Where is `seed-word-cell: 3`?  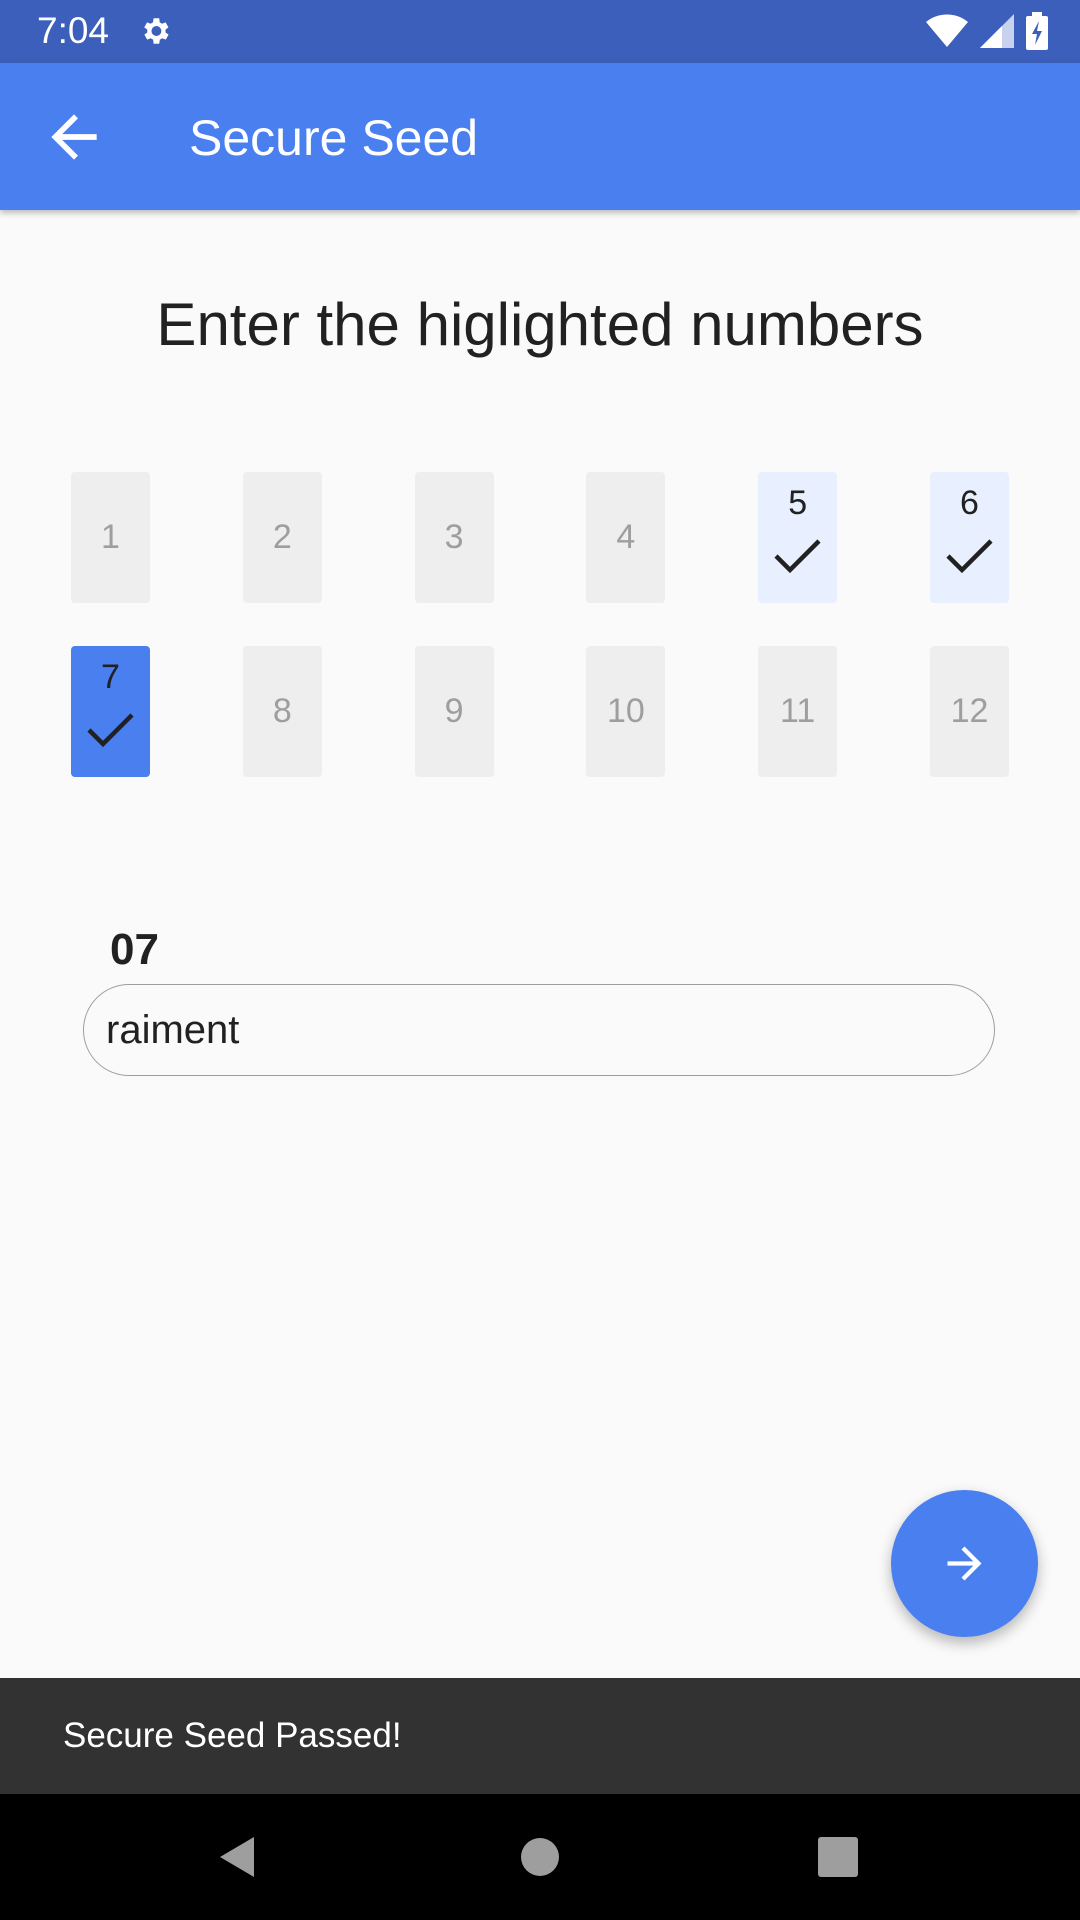
seed-word-cell: 3 is located at coordinates (454, 537).